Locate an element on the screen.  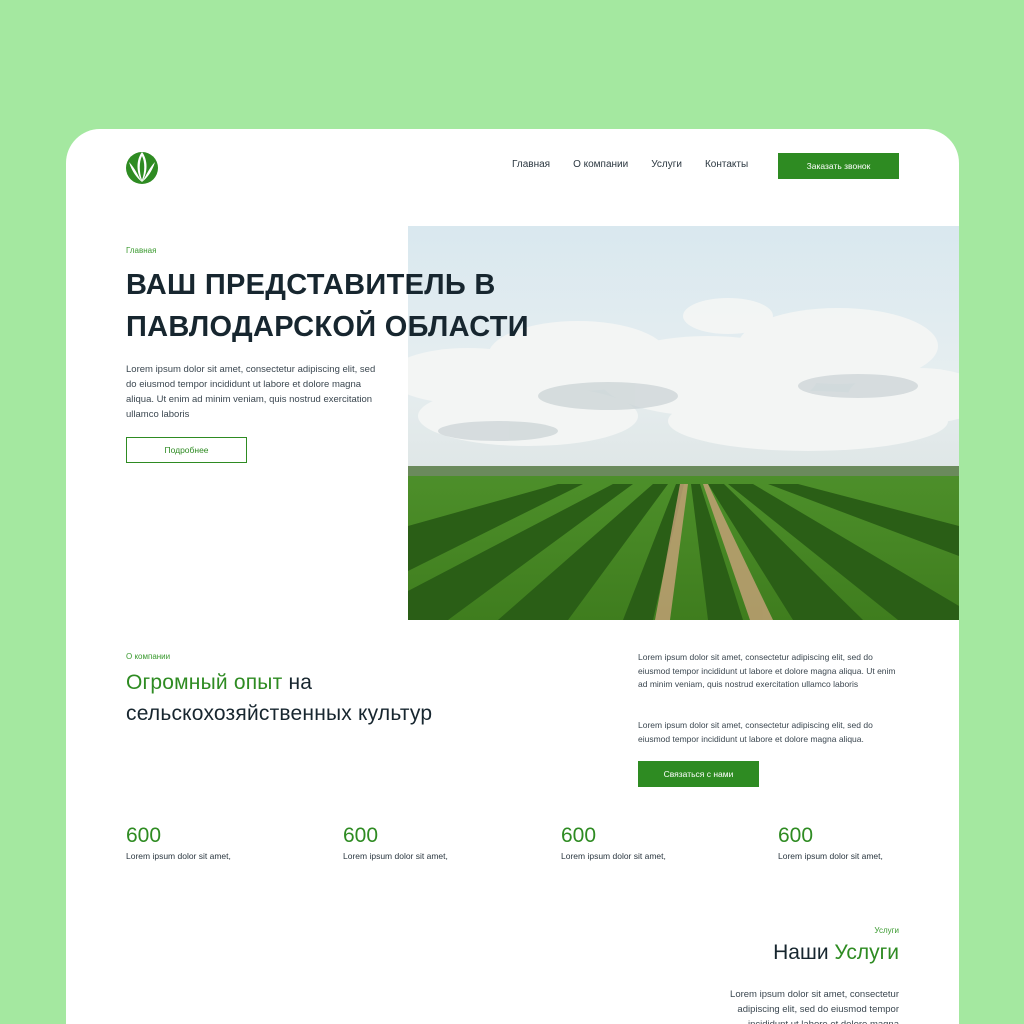
hero-title: ВАШ ПРЕДСТАВИТЕЛЬ В ПАВЛОДАРСКОЙ ОБЛАСТИ is located at coordinates (361, 306).